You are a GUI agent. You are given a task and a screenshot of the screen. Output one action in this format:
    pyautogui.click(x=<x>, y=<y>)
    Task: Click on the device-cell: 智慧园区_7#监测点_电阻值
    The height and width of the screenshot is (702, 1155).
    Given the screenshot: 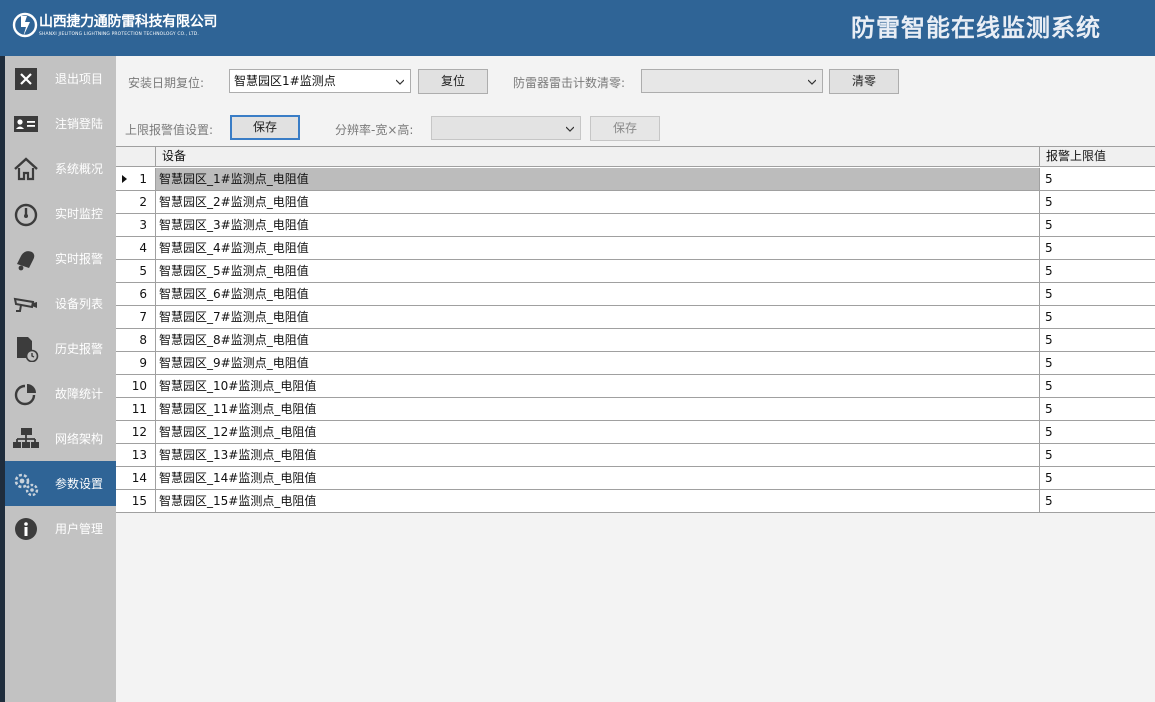 What is the action you would take?
    pyautogui.click(x=598, y=317)
    